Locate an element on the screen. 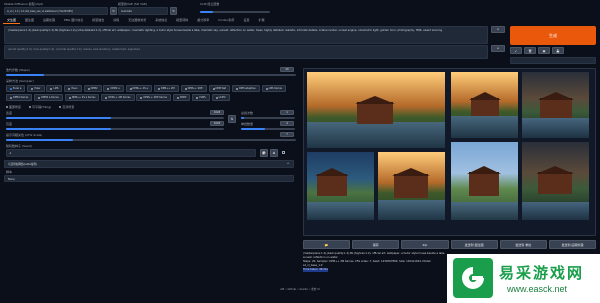 This screenshot has height=303, width=600. tab-merge: 模型融合 is located at coordinates (98, 20).